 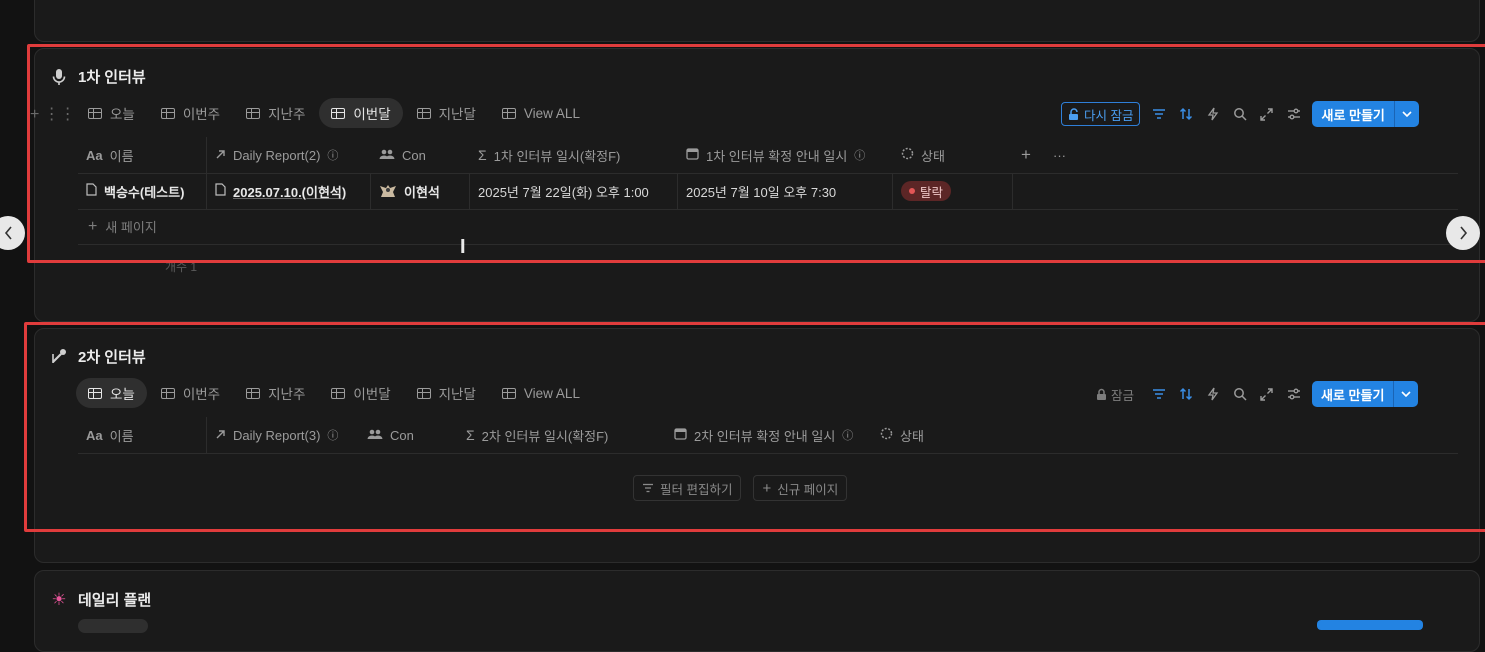 I want to click on cell-status: 탈락, so click(x=953, y=191).